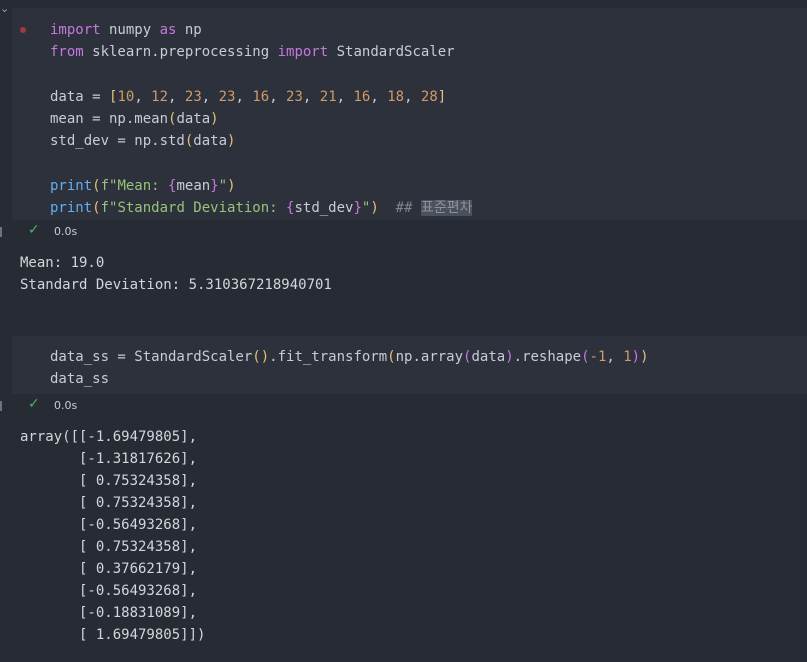  I want to click on code-token: StandardScaler, so click(391, 52).